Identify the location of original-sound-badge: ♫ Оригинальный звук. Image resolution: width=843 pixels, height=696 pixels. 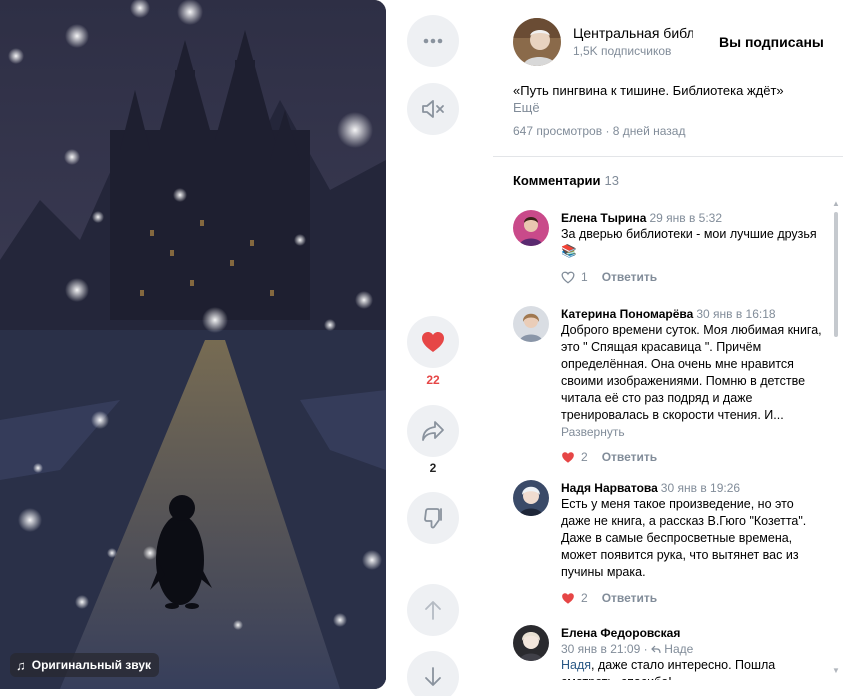
(85, 665).